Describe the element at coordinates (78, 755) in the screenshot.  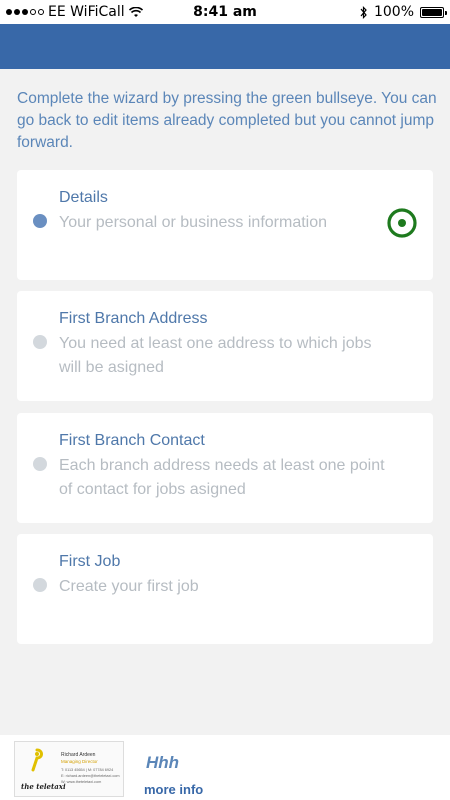
I see `card-name: Richard Ardeen` at that location.